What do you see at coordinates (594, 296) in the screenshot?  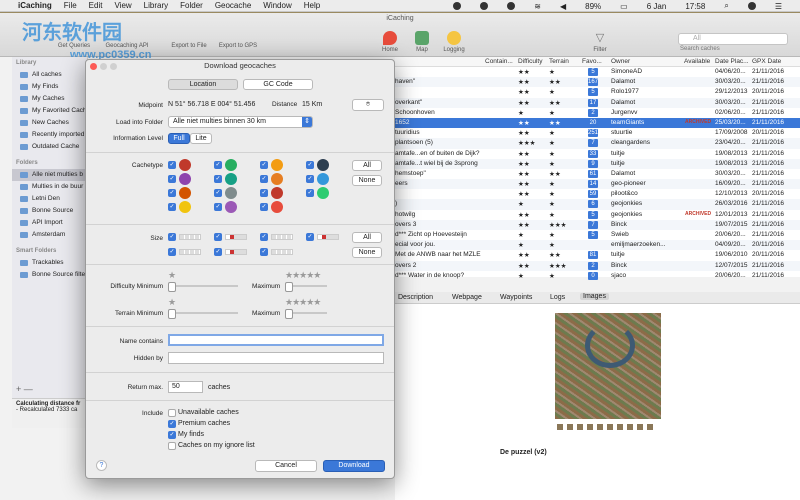 I see `tab-images: Images` at bounding box center [594, 296].